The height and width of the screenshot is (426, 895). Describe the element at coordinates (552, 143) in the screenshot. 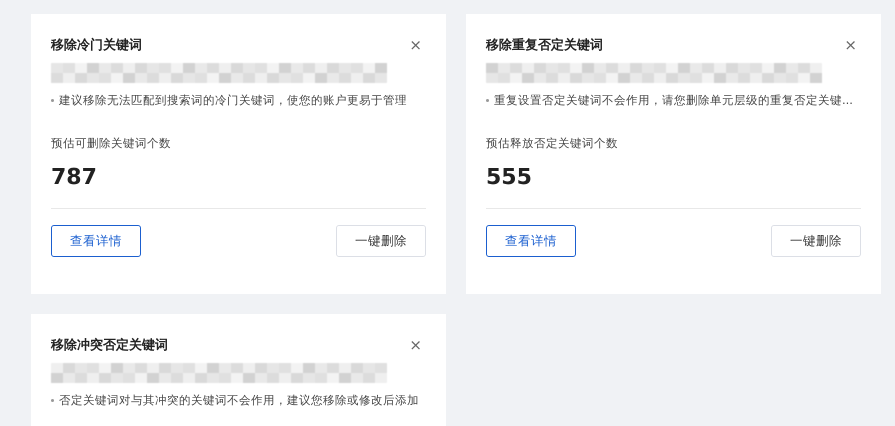

I see `metric-label: 预估释放否定关键词个数` at that location.